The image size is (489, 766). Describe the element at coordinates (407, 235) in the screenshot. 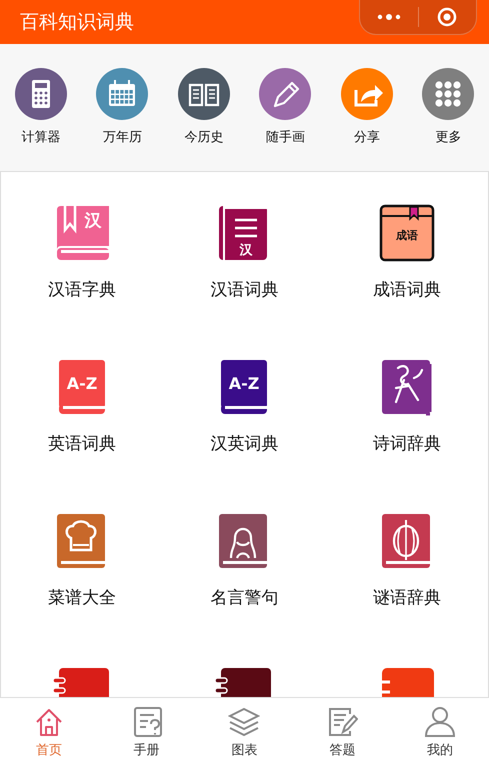

I see `icon-caption: 成语` at that location.